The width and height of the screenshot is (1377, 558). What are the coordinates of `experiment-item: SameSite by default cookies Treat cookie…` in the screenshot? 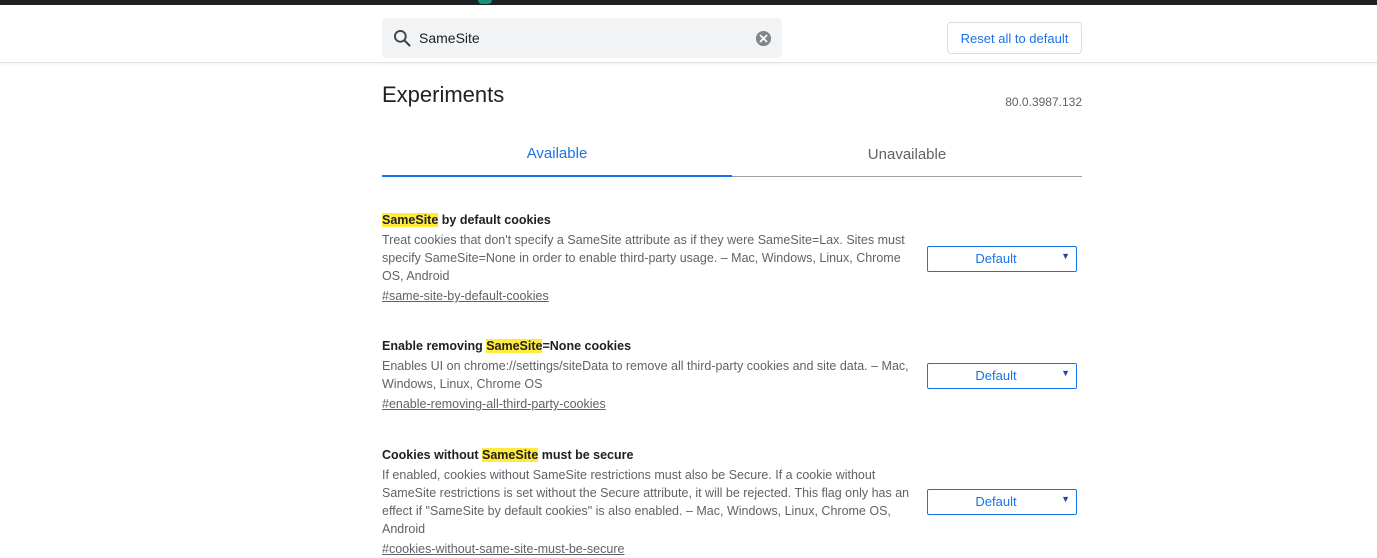 It's located at (732, 258).